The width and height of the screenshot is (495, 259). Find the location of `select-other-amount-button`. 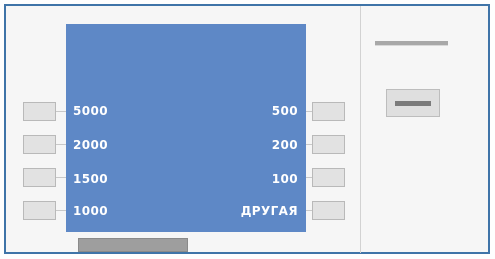

select-other-amount-button is located at coordinates (328, 210).